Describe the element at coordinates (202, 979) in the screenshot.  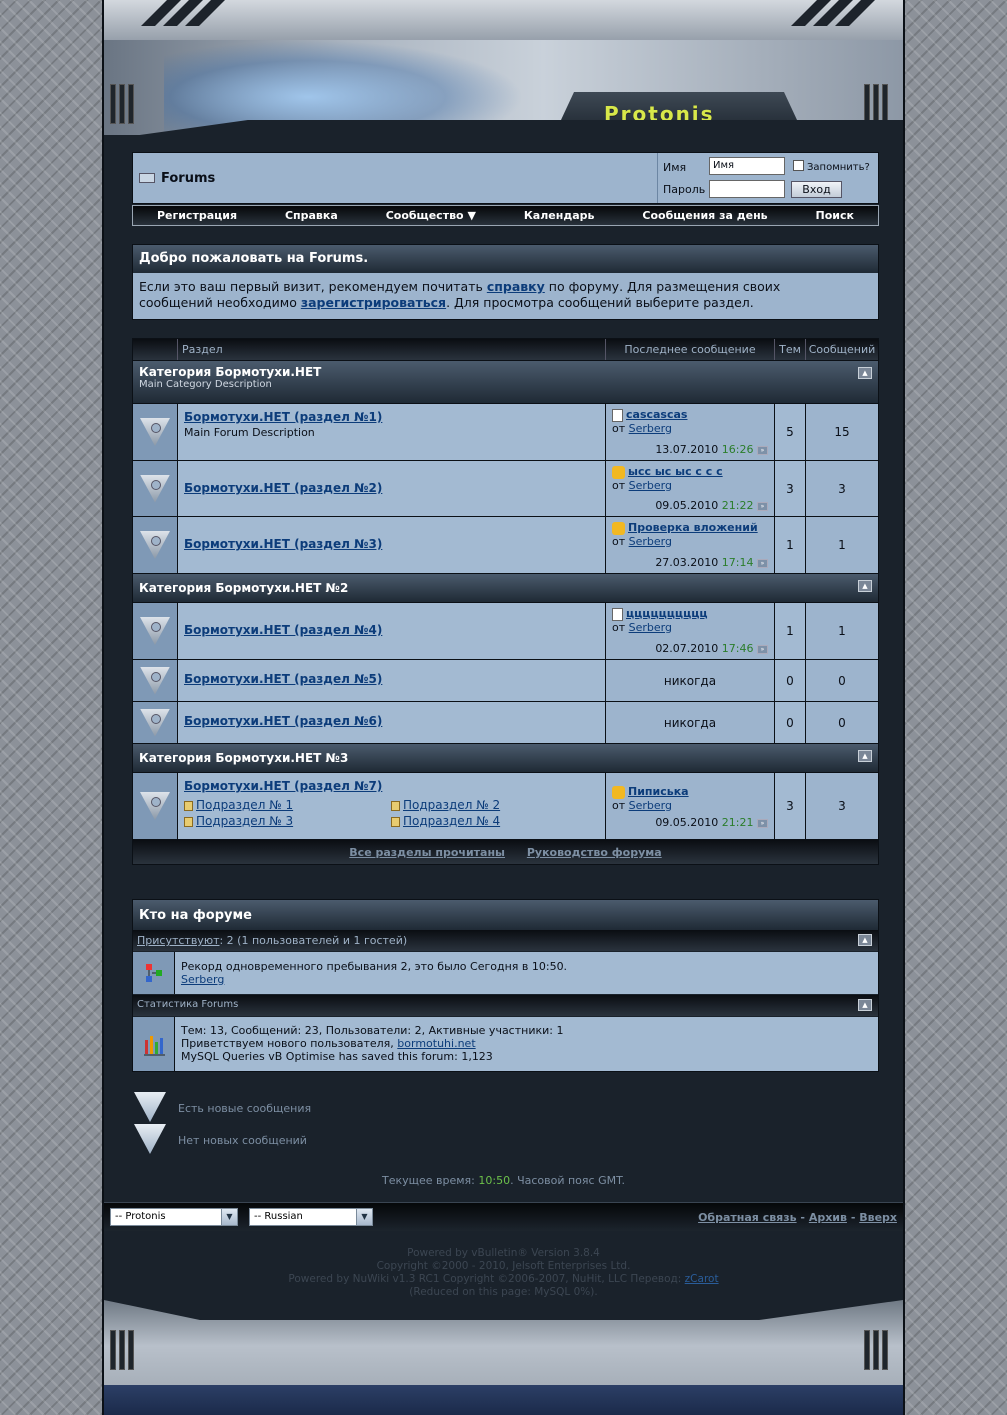
I see `online-user-link: Serberg` at that location.